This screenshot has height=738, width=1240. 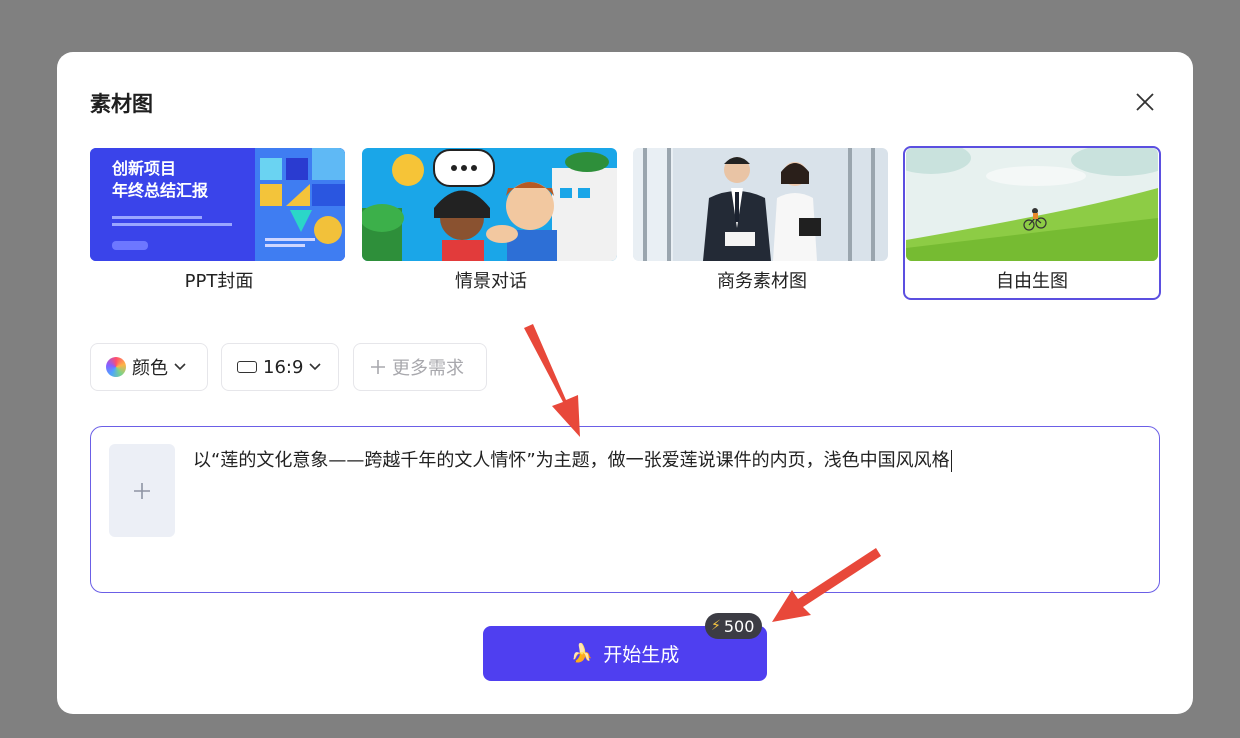 I want to click on annotation-arrow-to-cost, so click(x=826, y=585).